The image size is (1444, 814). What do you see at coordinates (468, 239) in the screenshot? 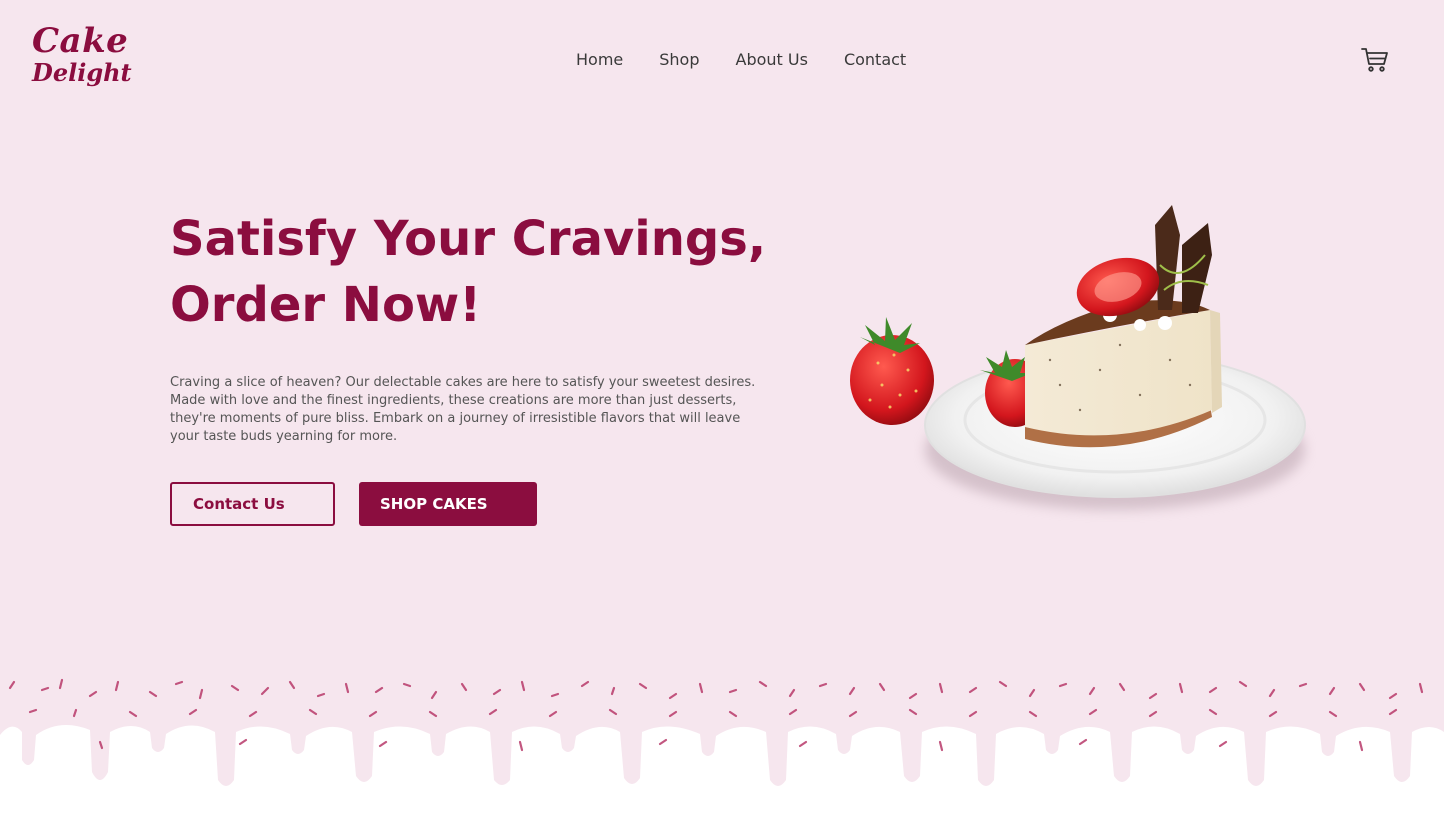
I see `hero-title-line1: Satisfy Your Cravings,` at bounding box center [468, 239].